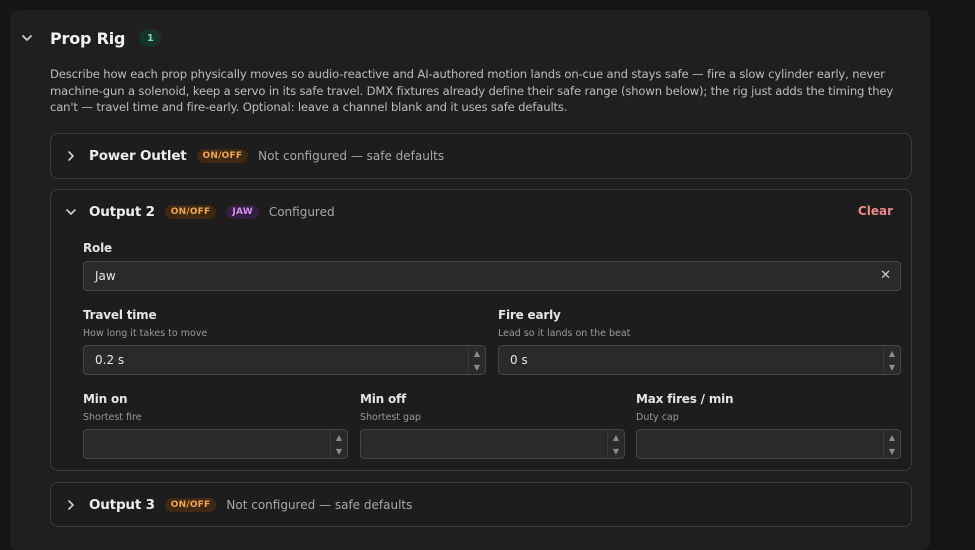  I want to click on clear-button: Clear, so click(875, 211).